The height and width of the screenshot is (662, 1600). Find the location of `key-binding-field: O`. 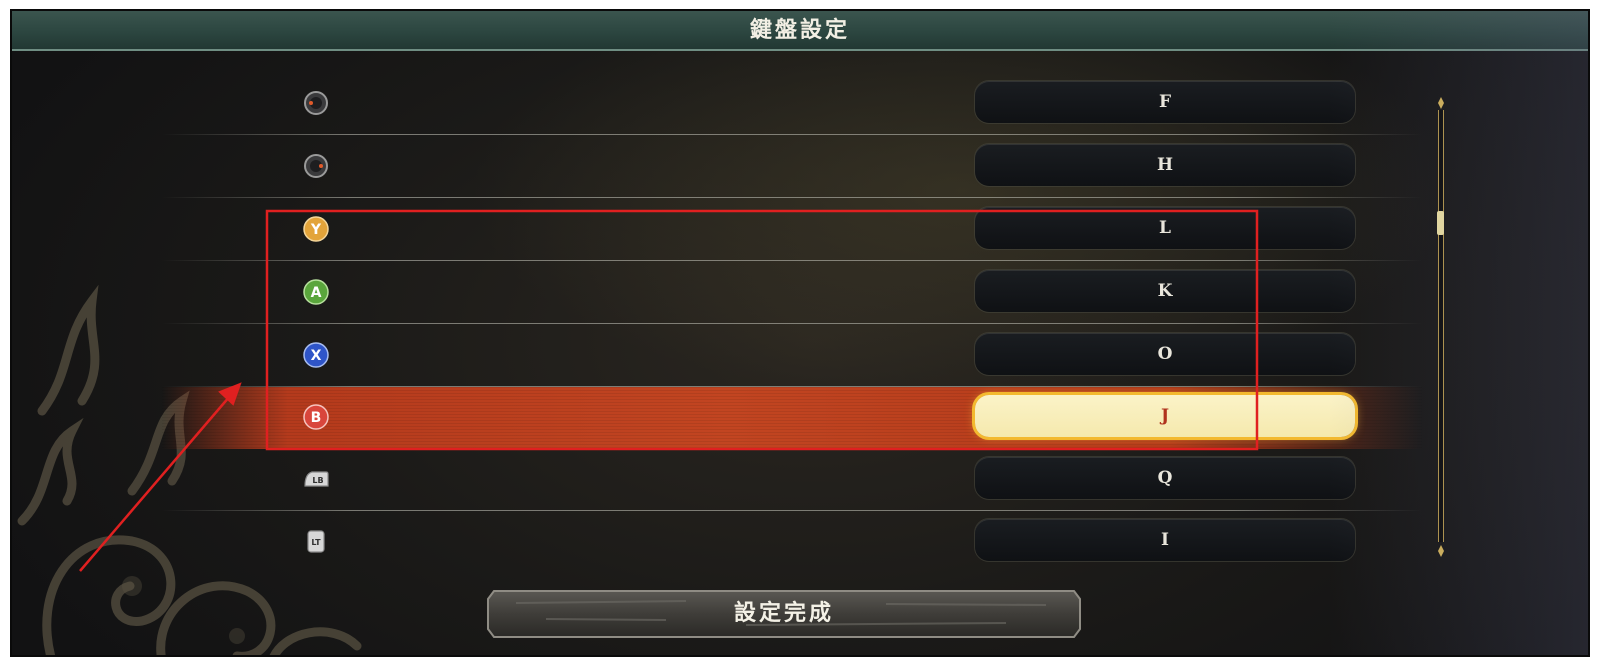

key-binding-field: O is located at coordinates (1165, 354).